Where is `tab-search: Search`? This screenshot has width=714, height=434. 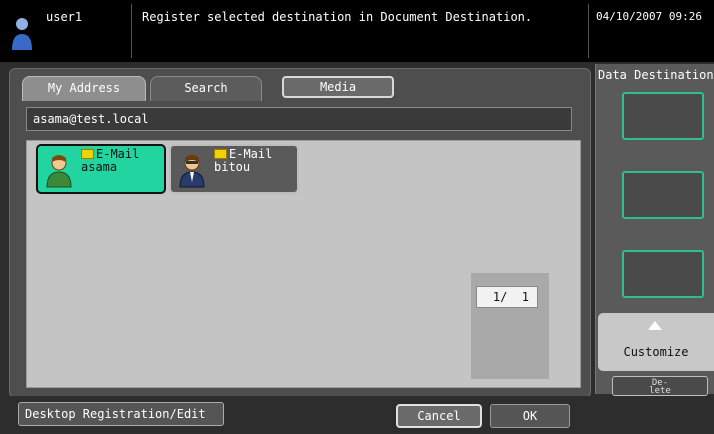
tab-search: Search is located at coordinates (206, 88).